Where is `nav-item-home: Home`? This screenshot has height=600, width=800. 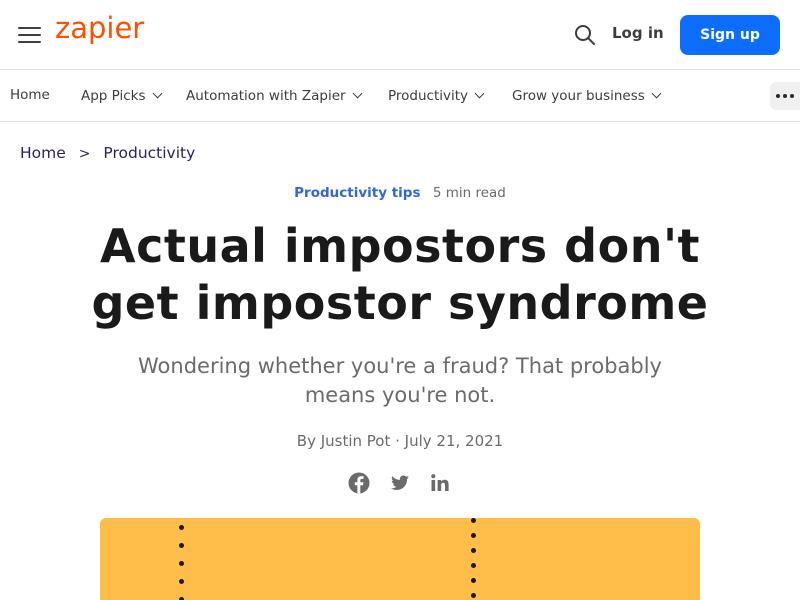
nav-item-home: Home is located at coordinates (30, 95).